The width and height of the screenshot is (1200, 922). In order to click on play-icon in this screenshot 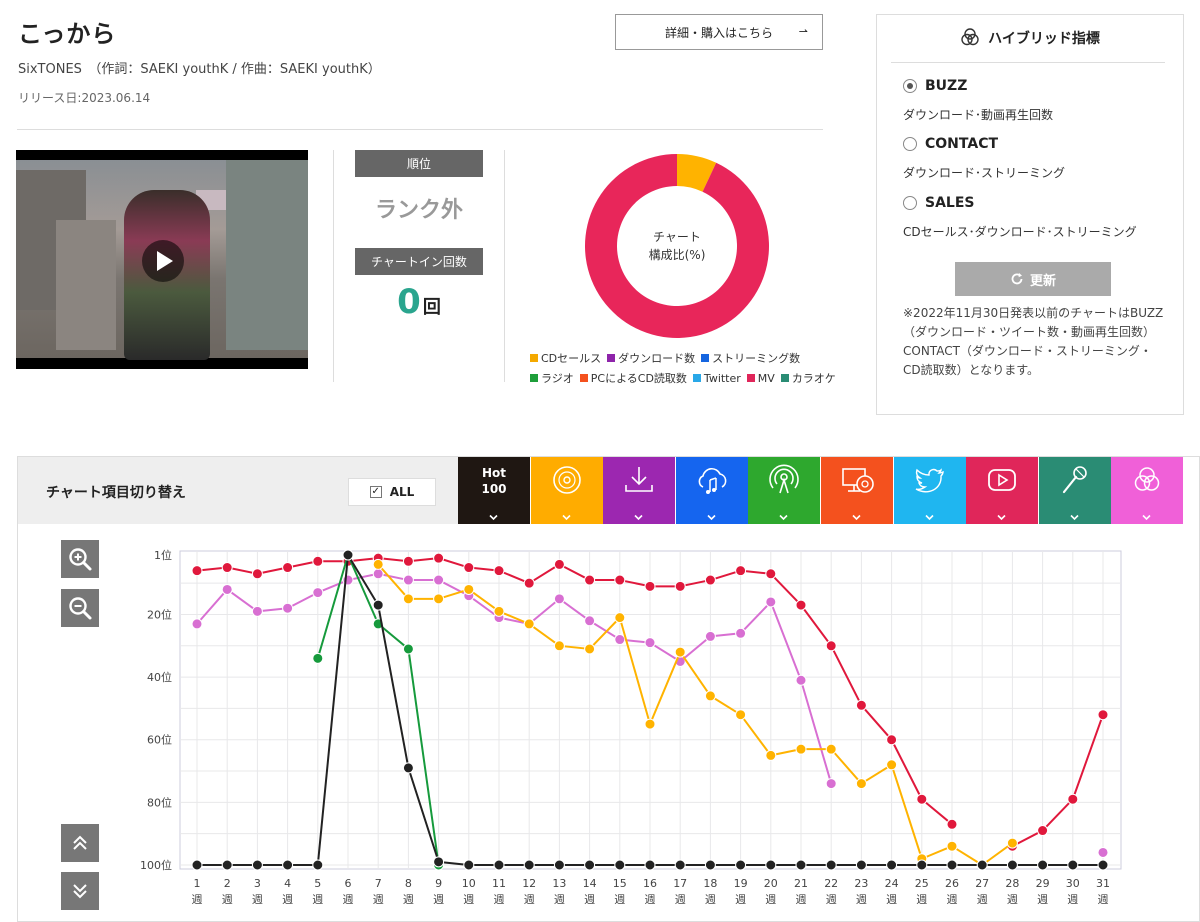, I will do `click(163, 261)`.